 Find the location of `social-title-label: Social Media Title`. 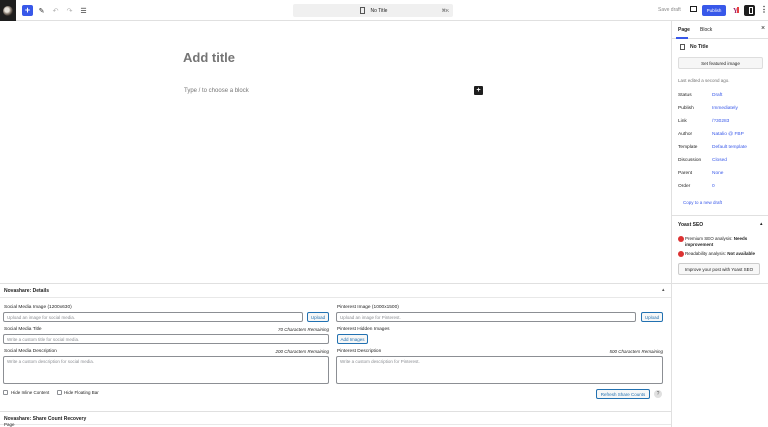

social-title-label: Social Media Title is located at coordinates (23, 329).